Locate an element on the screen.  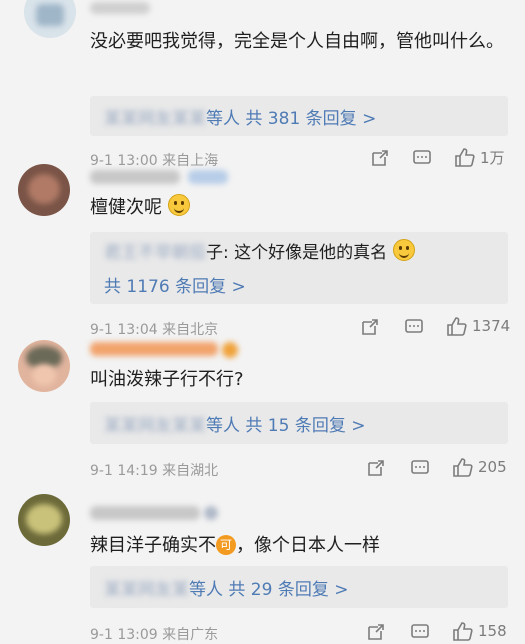
reply-usernames: 某某网友某 is located at coordinates (146, 590).